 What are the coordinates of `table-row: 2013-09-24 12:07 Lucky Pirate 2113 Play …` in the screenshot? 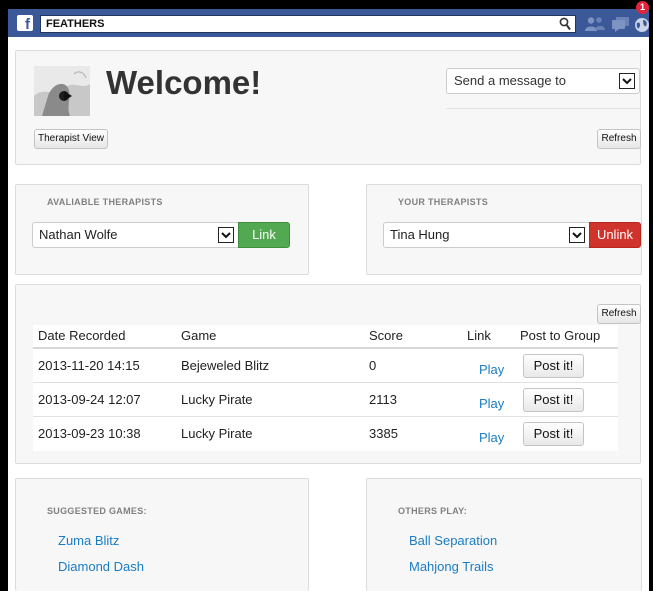 It's located at (325, 400).